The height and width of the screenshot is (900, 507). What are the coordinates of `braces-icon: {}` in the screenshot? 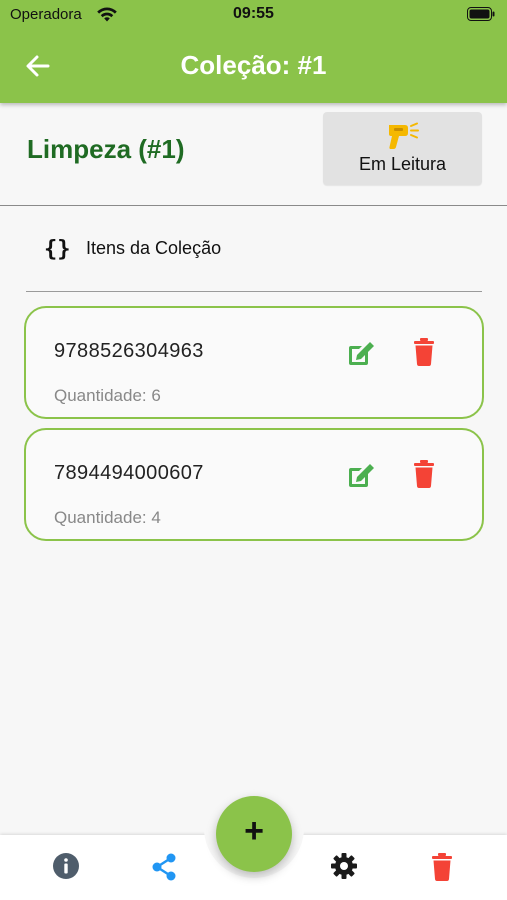 It's located at (57, 248).